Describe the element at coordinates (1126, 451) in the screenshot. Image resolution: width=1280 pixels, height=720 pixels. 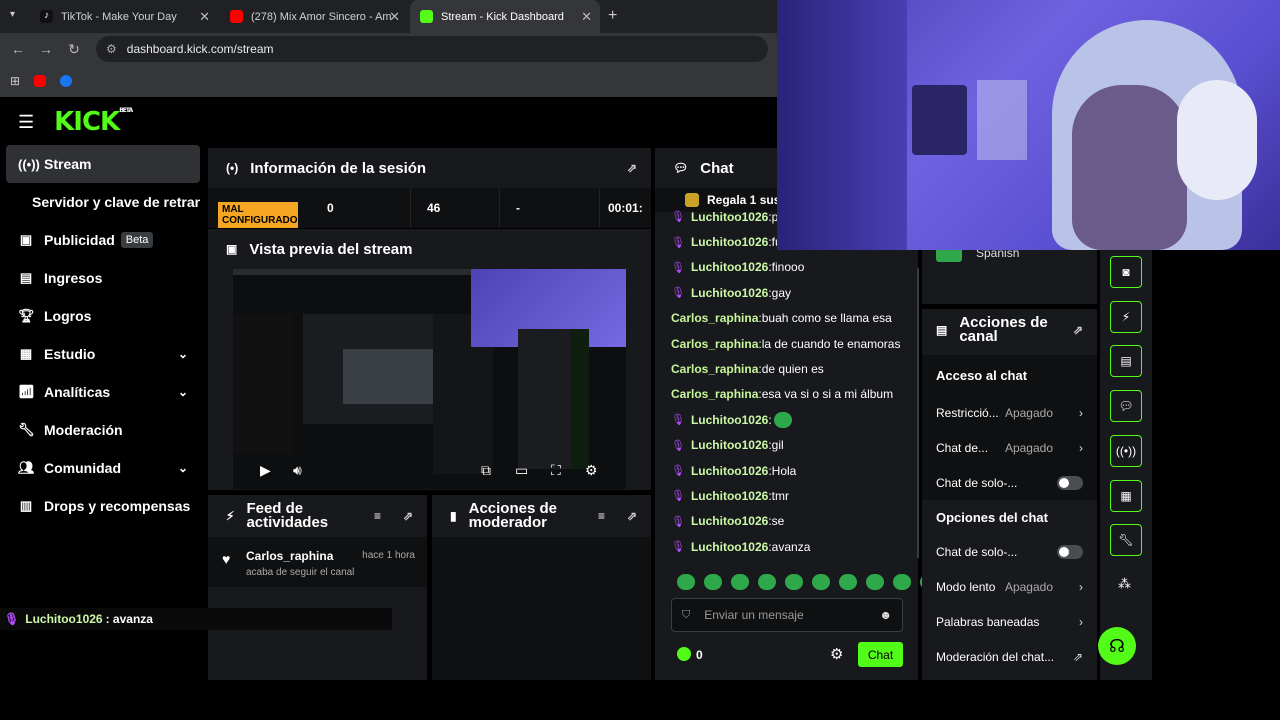
I see `broadcast-icon: ((•))` at that location.